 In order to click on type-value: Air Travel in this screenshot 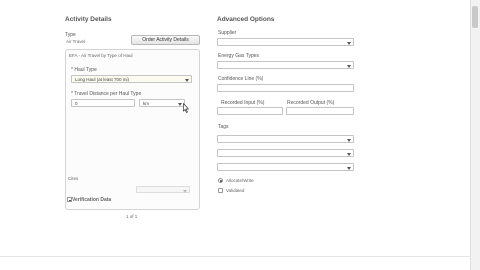, I will do `click(76, 41)`.